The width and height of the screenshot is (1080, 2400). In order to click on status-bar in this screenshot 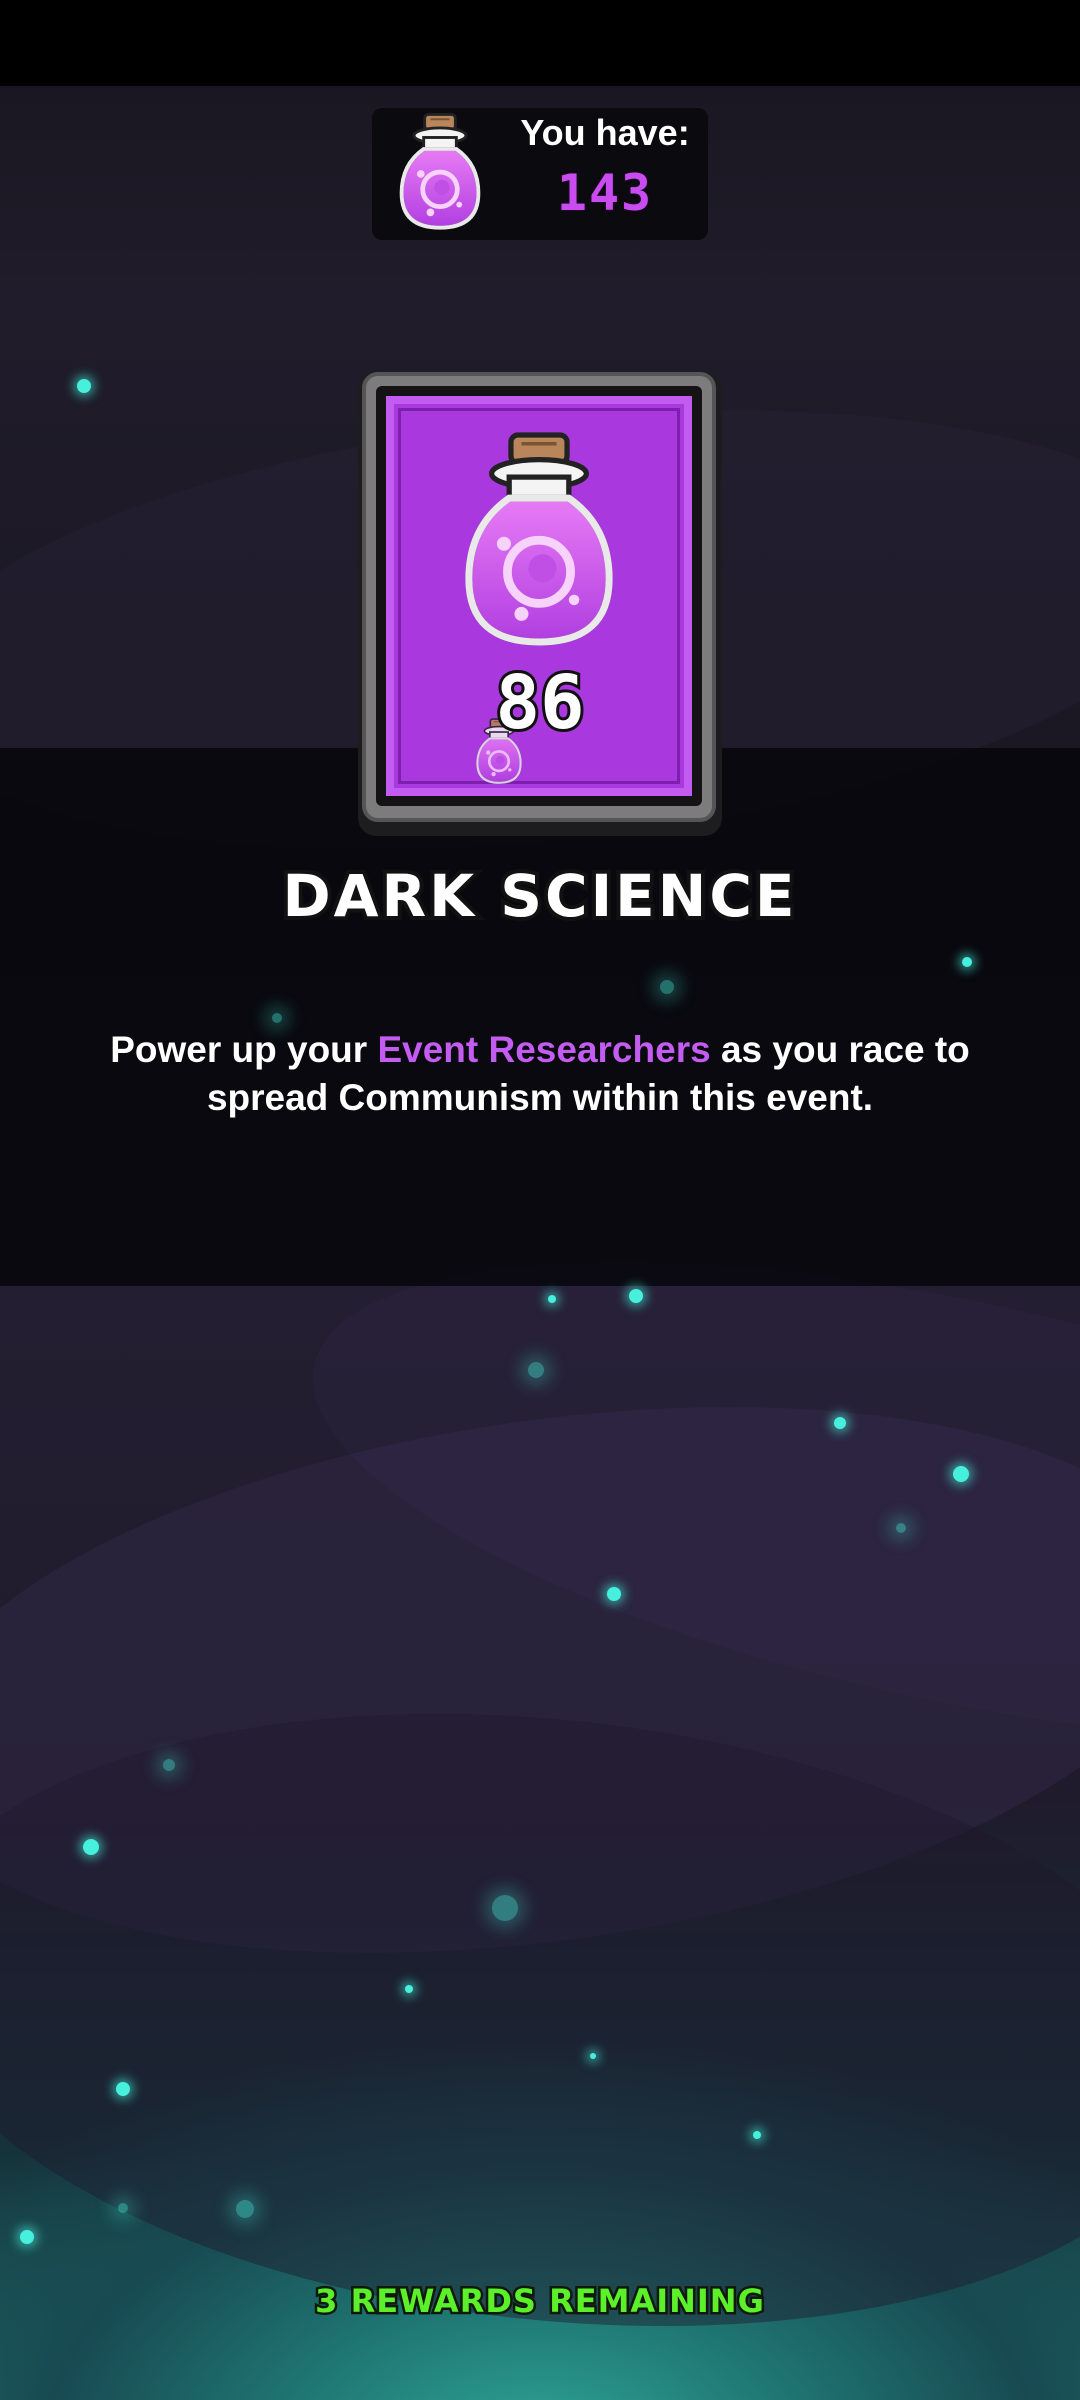, I will do `click(540, 43)`.